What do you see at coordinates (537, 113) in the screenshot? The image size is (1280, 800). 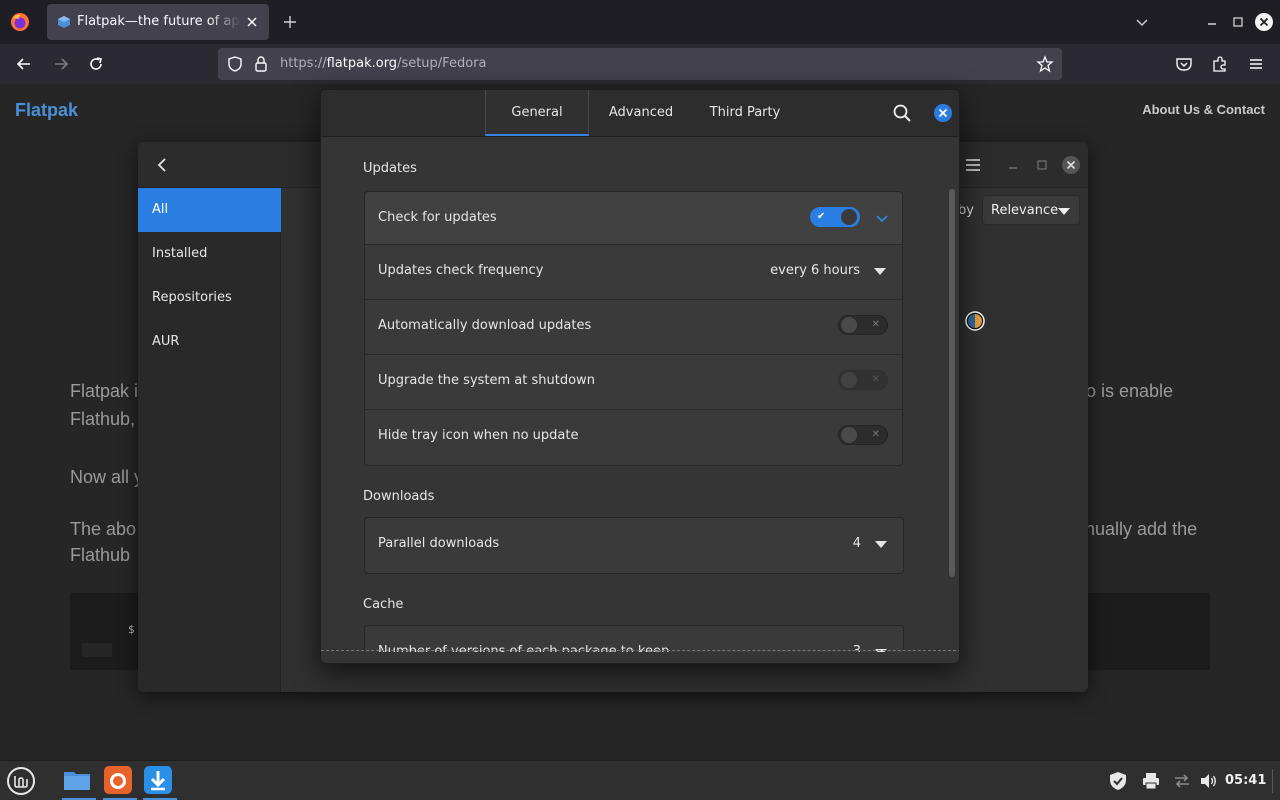 I see `tab-general: General` at bounding box center [537, 113].